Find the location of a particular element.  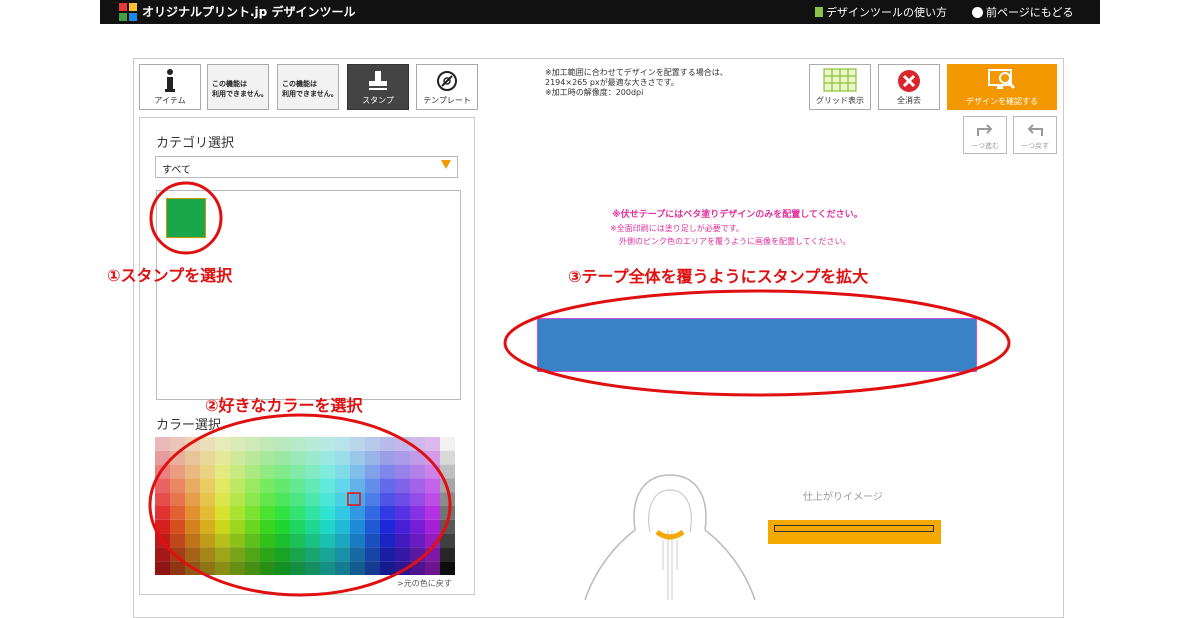

redo-button: 一つ進む is located at coordinates (985, 135).